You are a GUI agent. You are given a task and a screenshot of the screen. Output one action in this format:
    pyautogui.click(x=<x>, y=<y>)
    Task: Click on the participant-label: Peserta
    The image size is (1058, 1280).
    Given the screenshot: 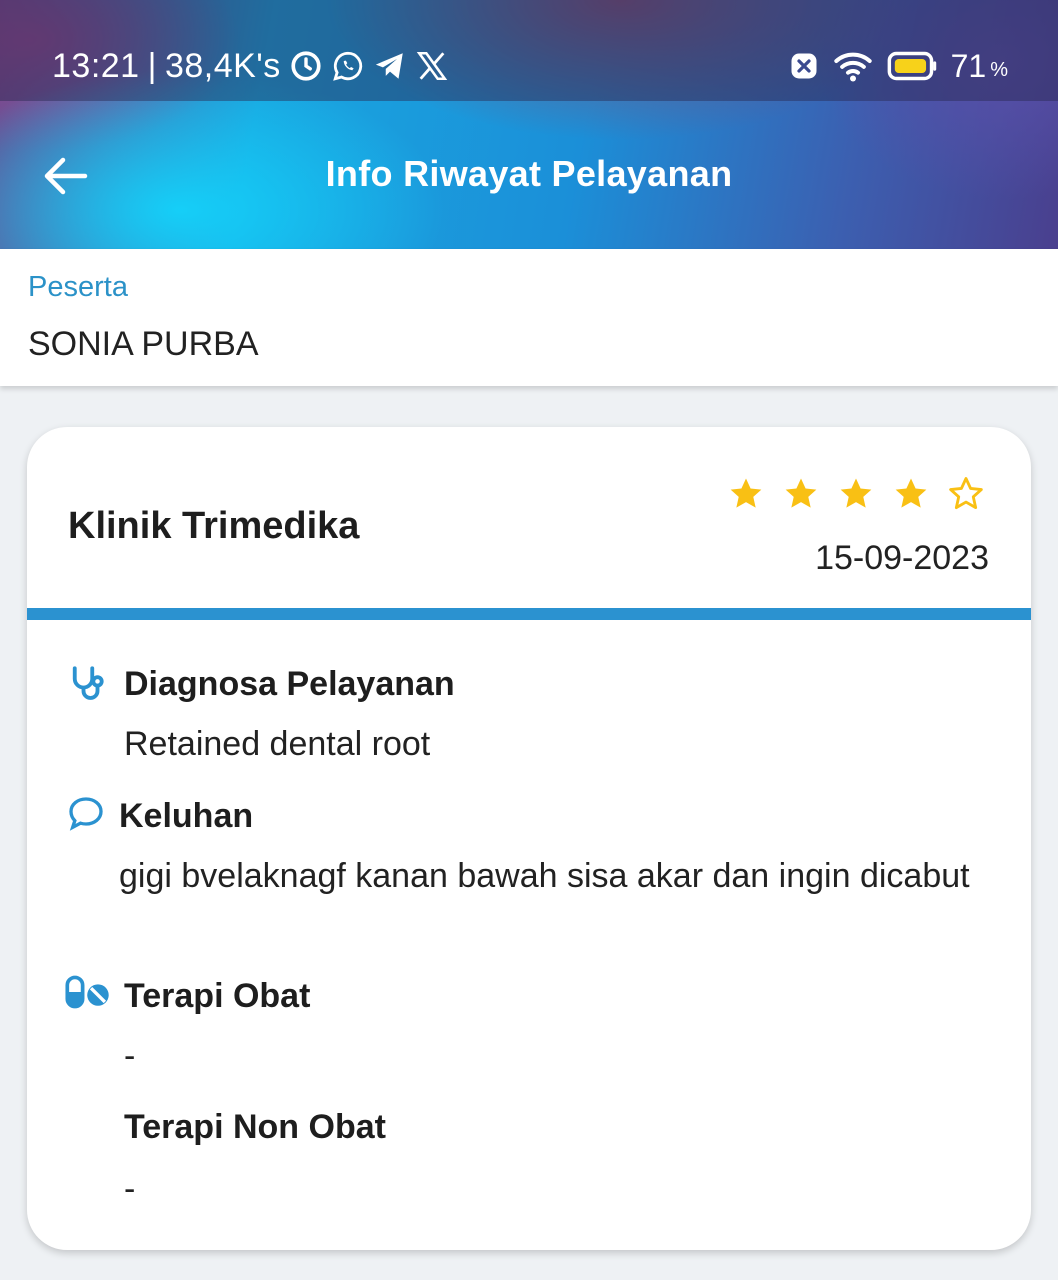 What is the action you would take?
    pyautogui.click(x=78, y=287)
    